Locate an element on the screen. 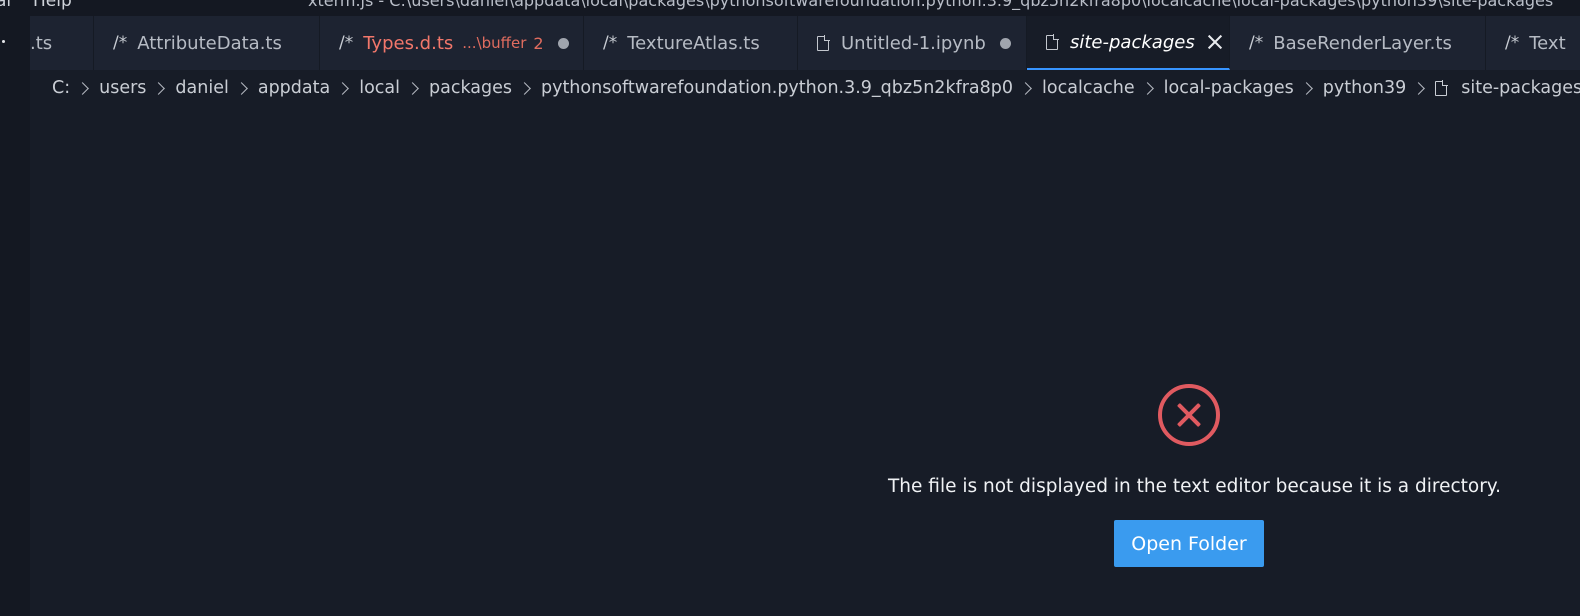 Image resolution: width=1580 pixels, height=616 pixels. breadcrumb-item-drive: C: is located at coordinates (61, 88).